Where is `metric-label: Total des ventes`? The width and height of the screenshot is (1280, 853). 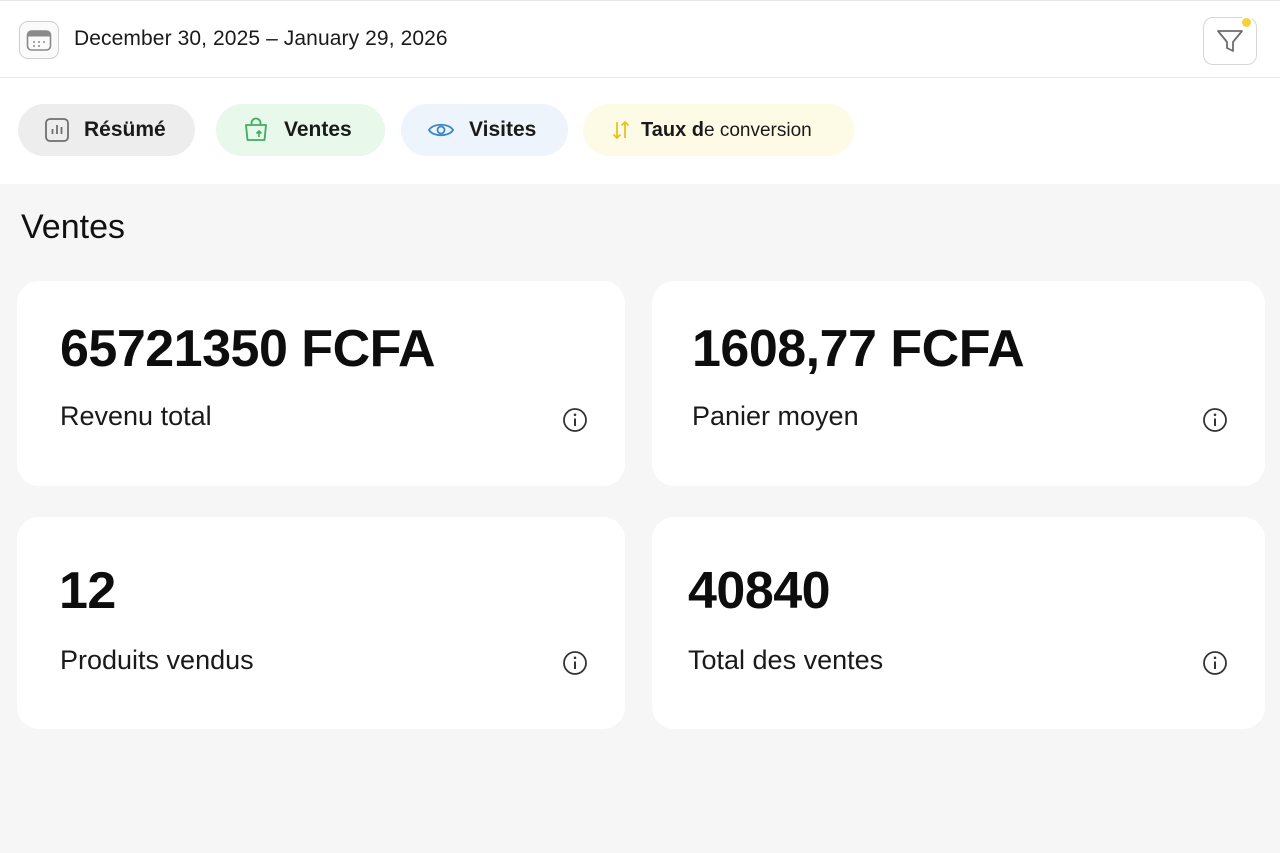 metric-label: Total des ventes is located at coordinates (786, 660).